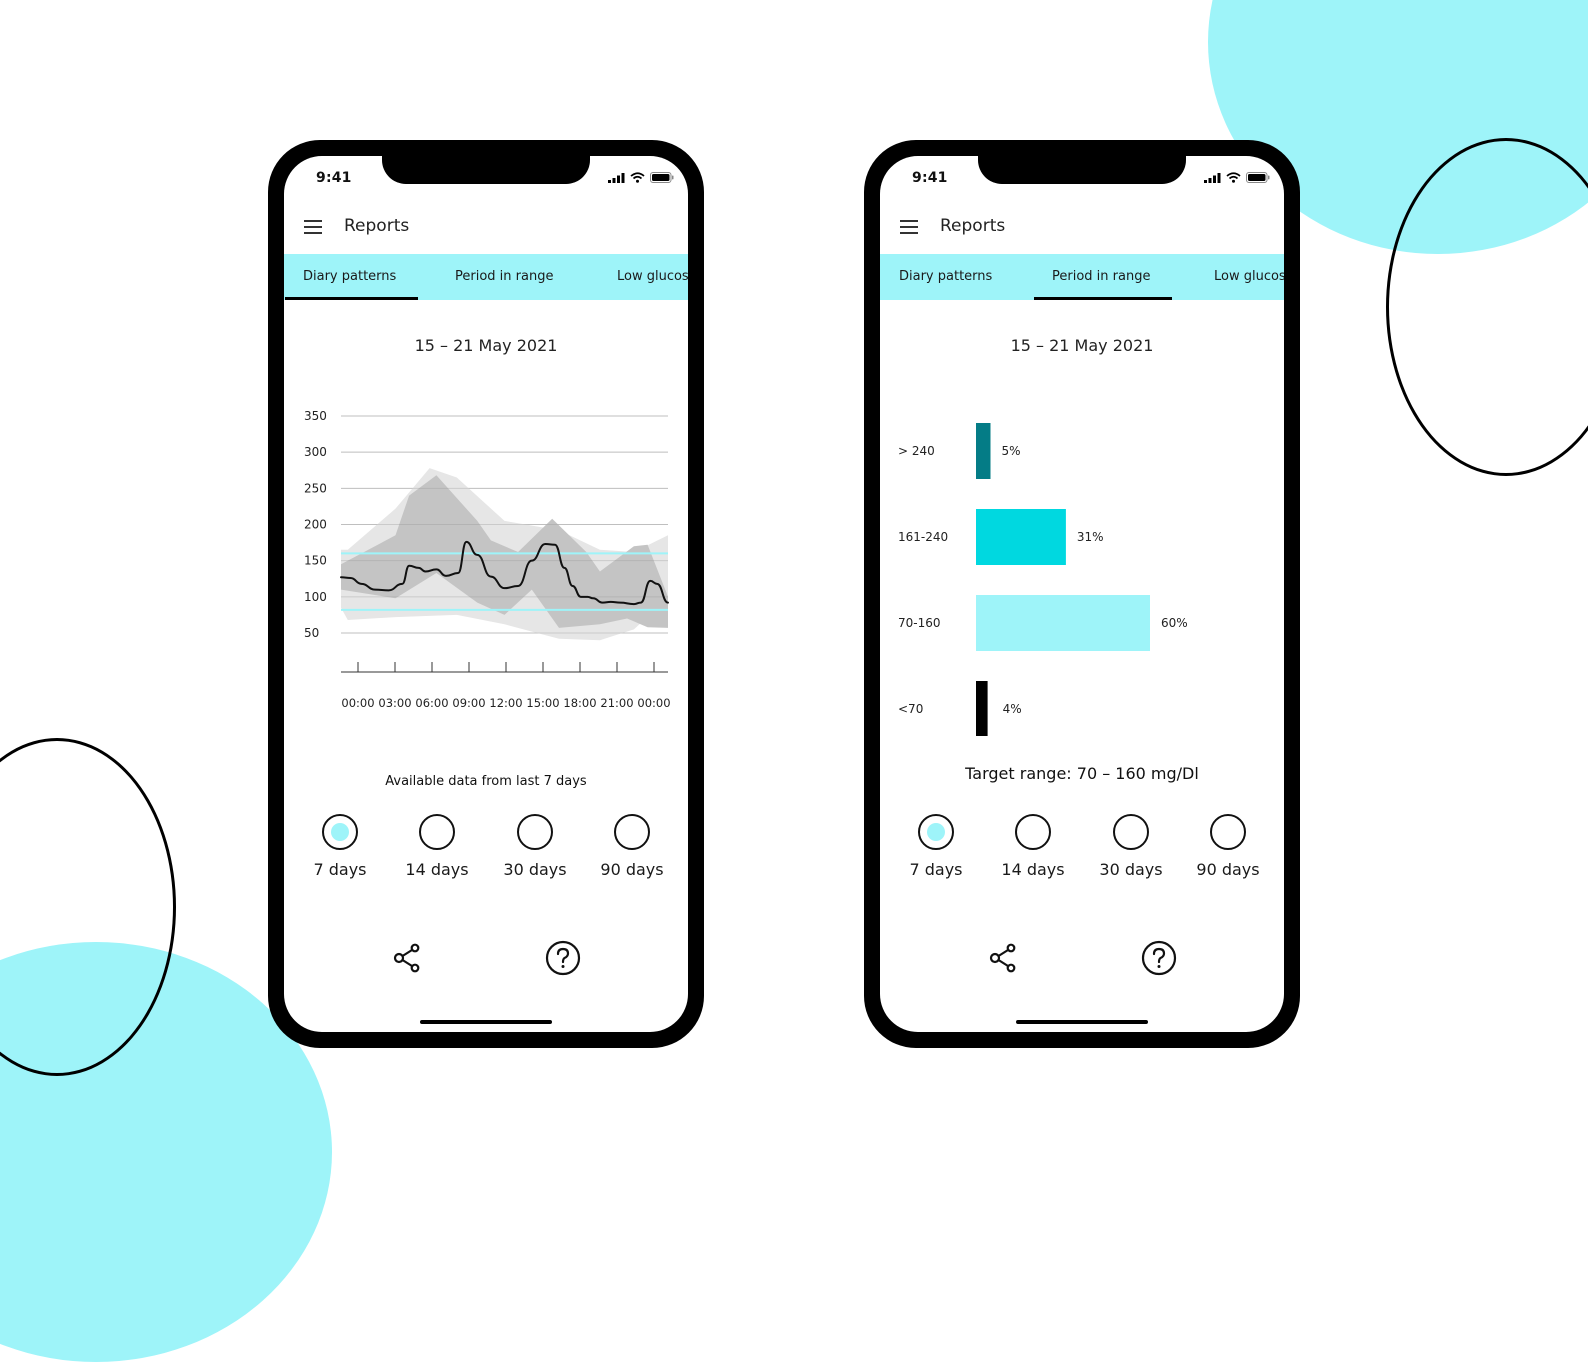 This screenshot has height=1362, width=1588. What do you see at coordinates (486, 781) in the screenshot?
I see `available-data-note: Available data from last 7 days` at bounding box center [486, 781].